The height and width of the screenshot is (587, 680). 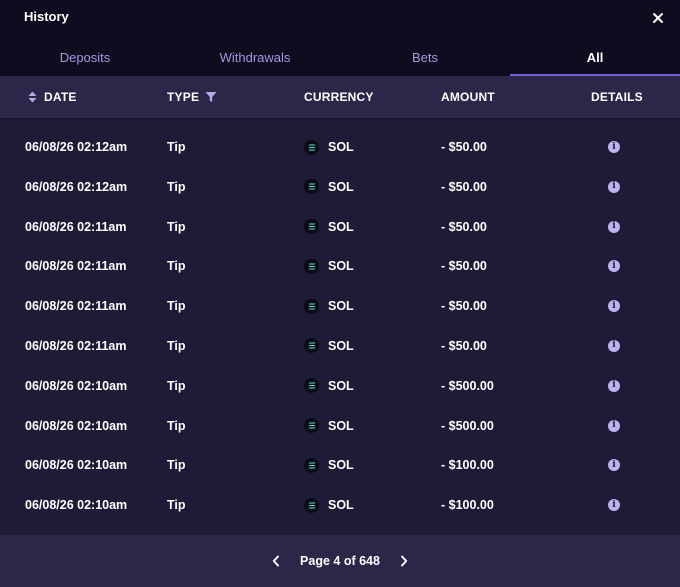 I want to click on close-icon, so click(x=658, y=18).